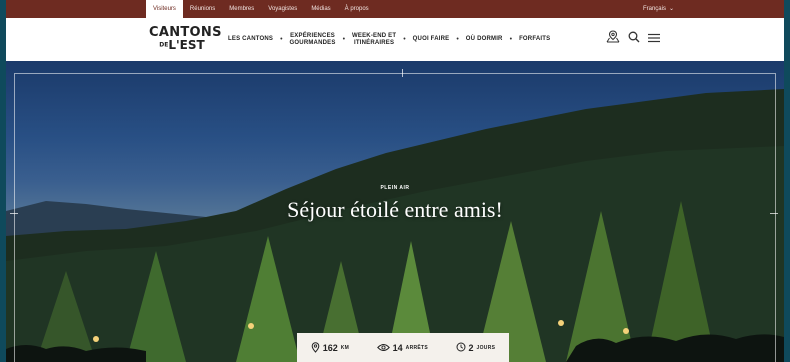 This screenshot has height=362, width=790. Describe the element at coordinates (383, 348) in the screenshot. I see `eye-icon` at that location.